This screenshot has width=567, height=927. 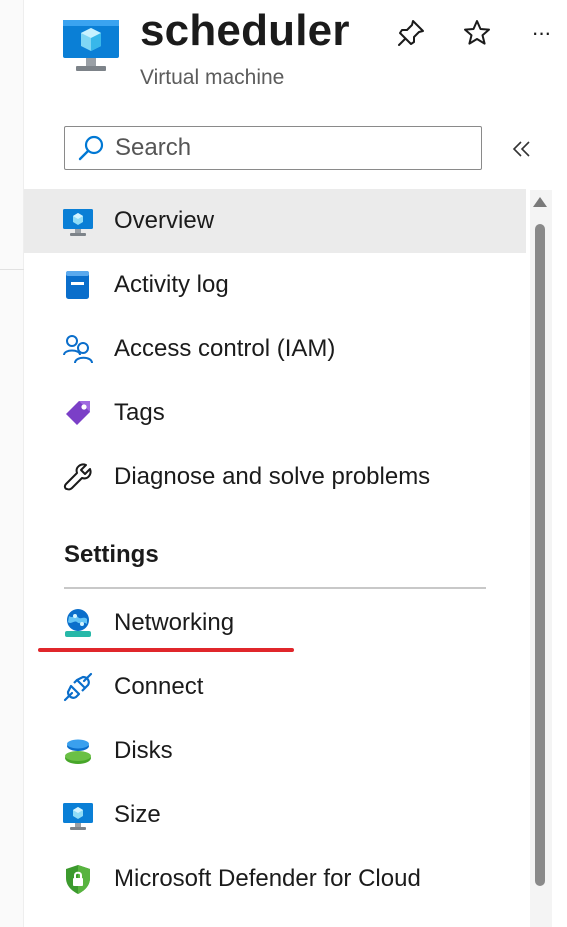 I want to click on background-divider, so click(x=12, y=269).